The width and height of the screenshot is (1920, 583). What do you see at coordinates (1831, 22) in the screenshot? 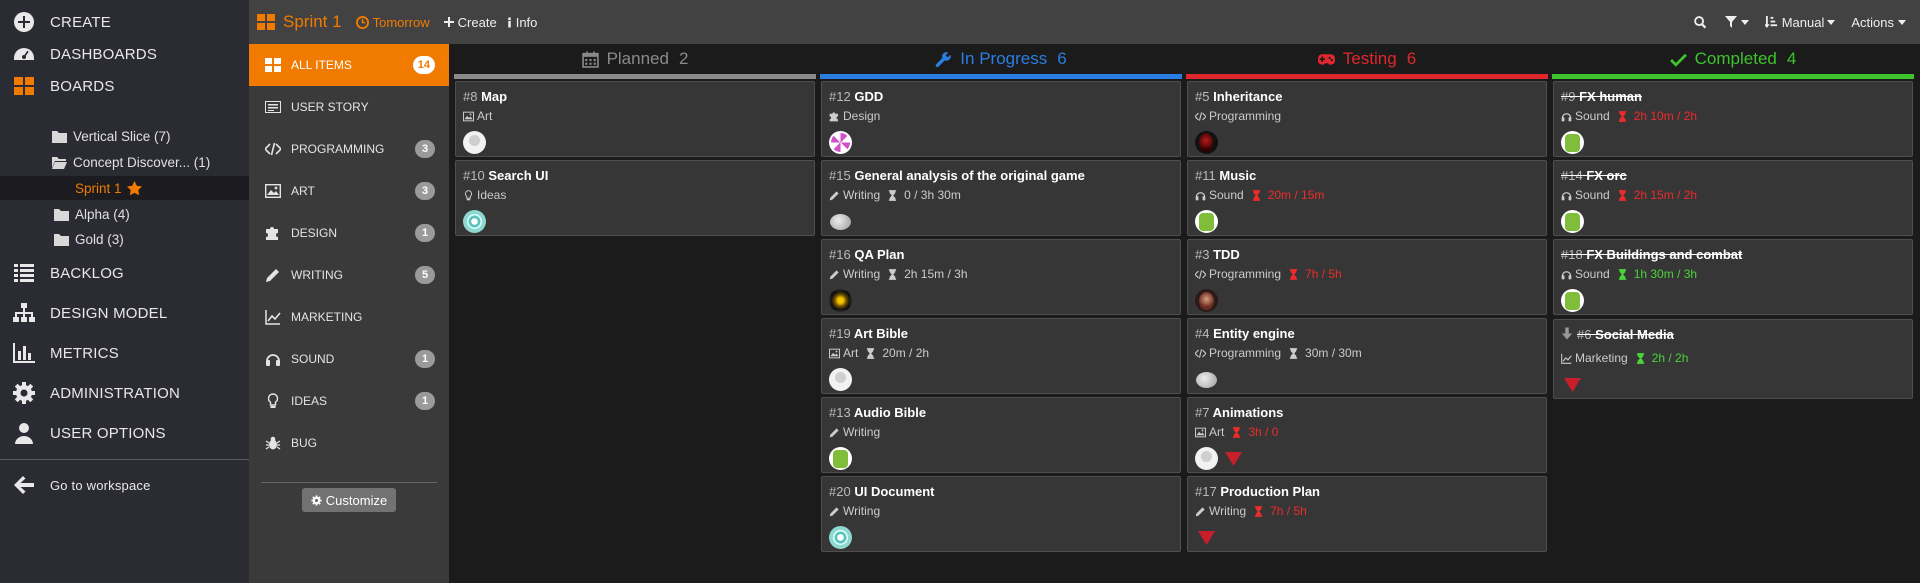
I see `chevron-down-icon` at bounding box center [1831, 22].